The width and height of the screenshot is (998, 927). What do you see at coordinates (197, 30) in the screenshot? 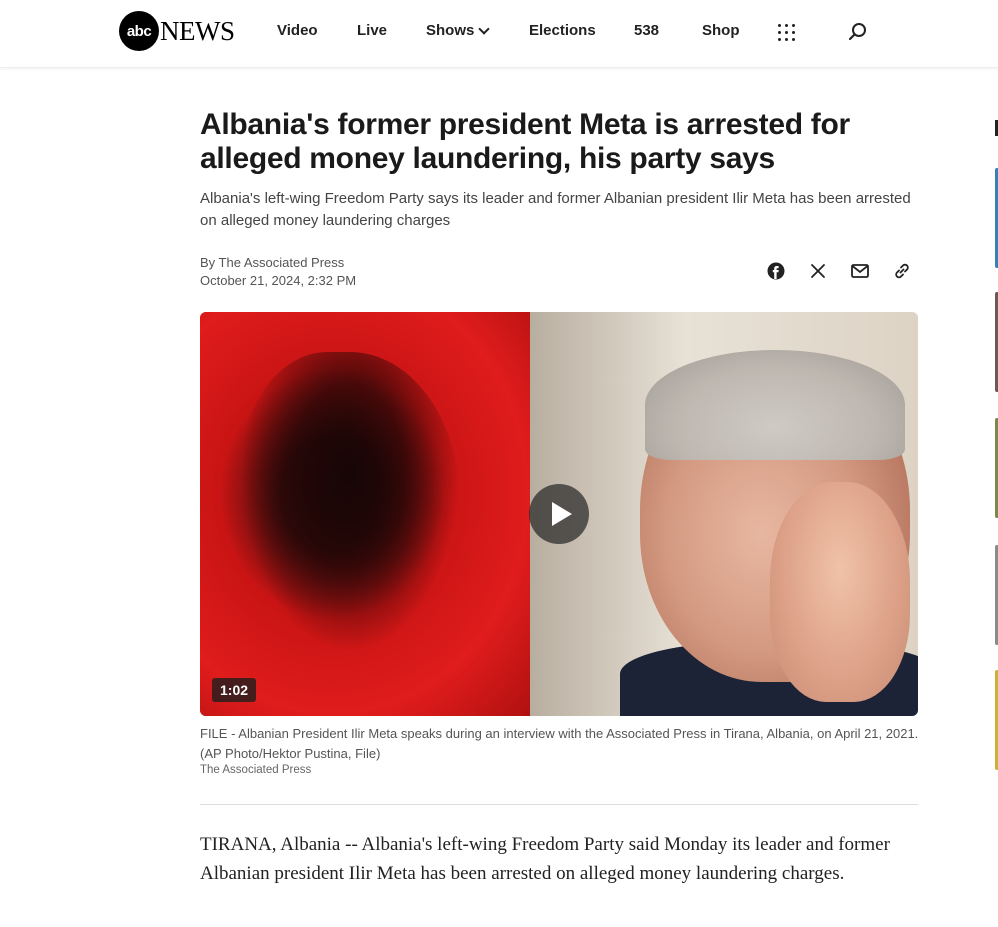
I see `news-wordmark: NEWS` at bounding box center [197, 30].